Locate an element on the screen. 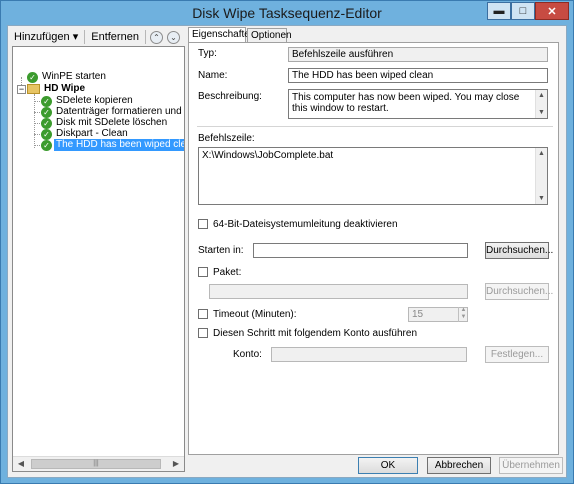 Image resolution: width=574 pixels, height=484 pixels. tree-item-label: HD Wipe is located at coordinates (65, 88).